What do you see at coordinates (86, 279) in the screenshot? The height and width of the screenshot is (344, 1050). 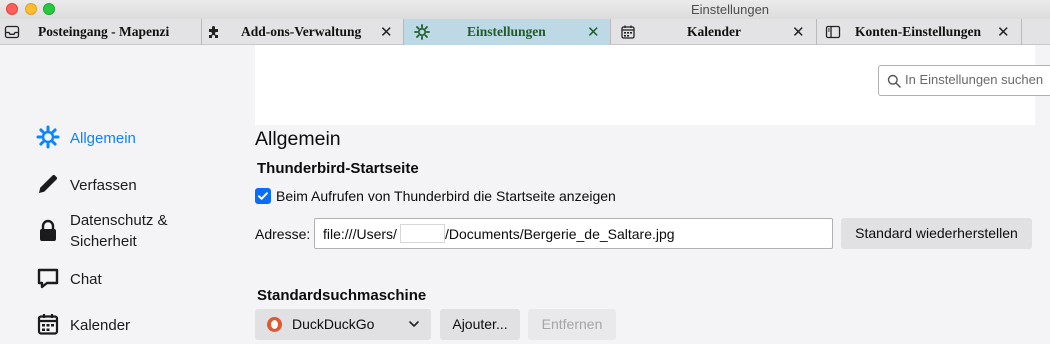 I see `sidebar-item-label: Chat` at bounding box center [86, 279].